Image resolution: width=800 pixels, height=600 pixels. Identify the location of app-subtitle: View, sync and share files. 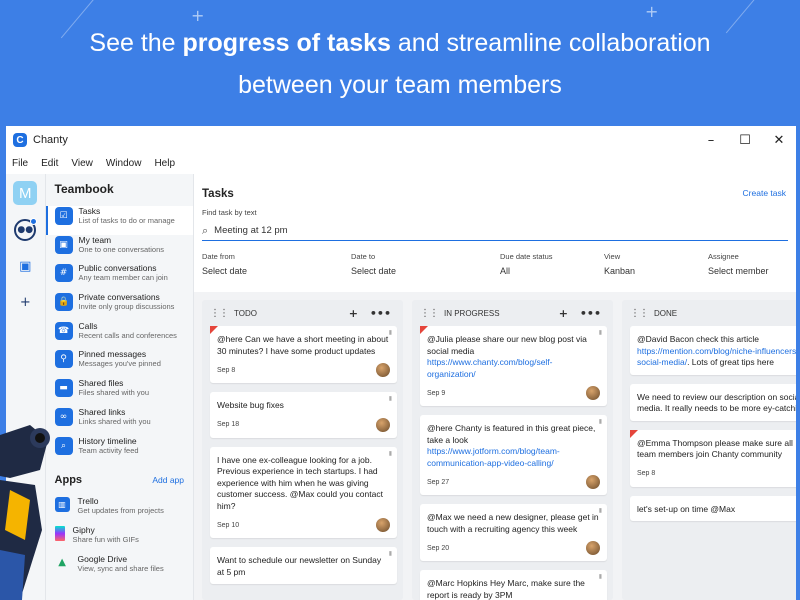
(120, 568).